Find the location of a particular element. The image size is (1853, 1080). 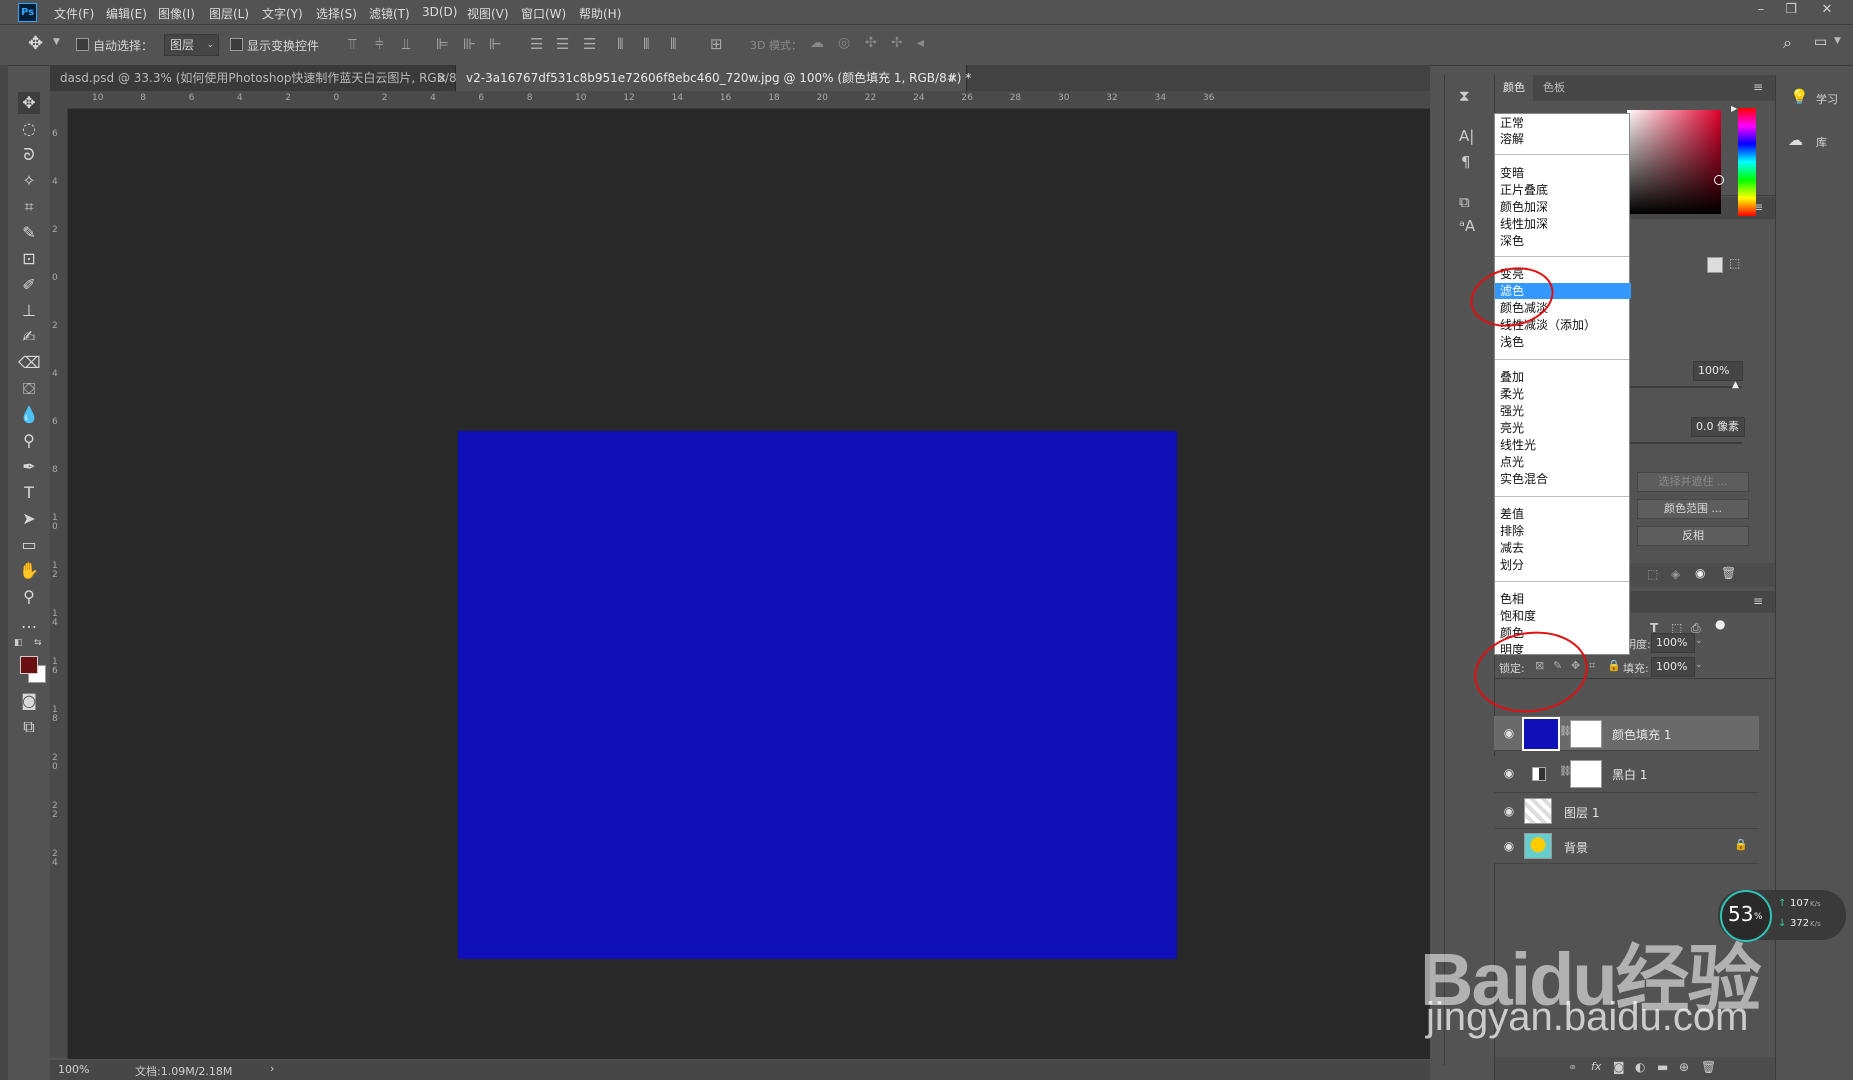

minimize-icon: – is located at coordinates (1761, 11).